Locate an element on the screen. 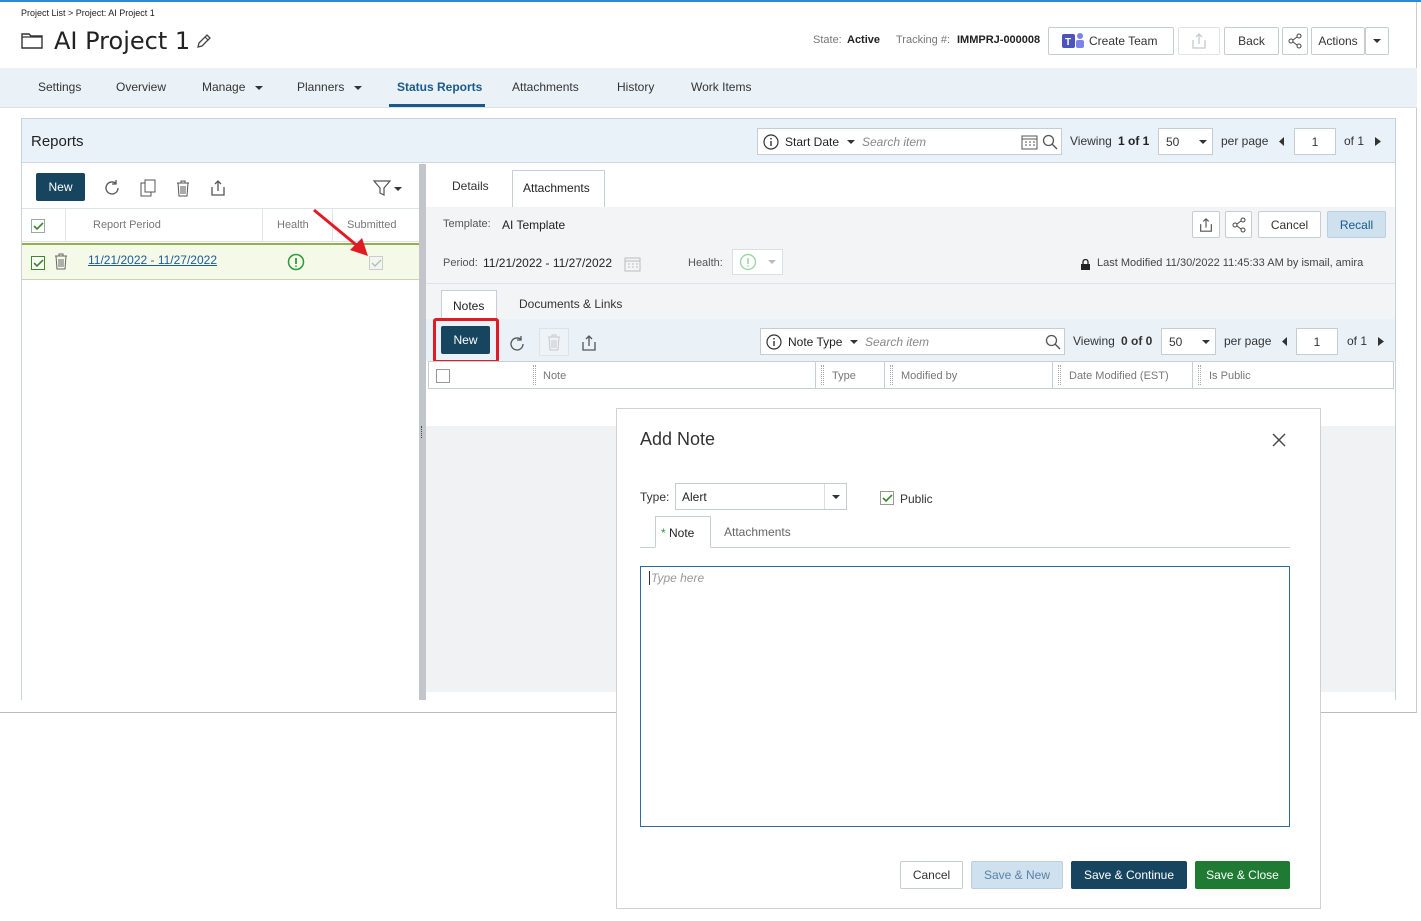  lock-icon is located at coordinates (1085, 264).